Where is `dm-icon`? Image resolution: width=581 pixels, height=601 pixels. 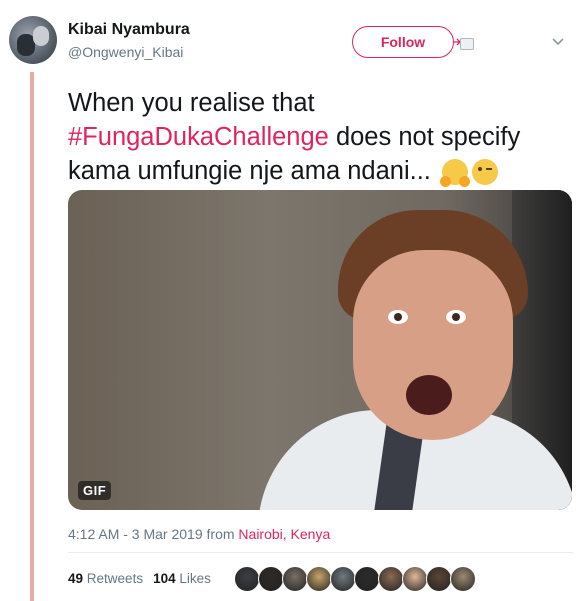 dm-icon is located at coordinates (467, 44).